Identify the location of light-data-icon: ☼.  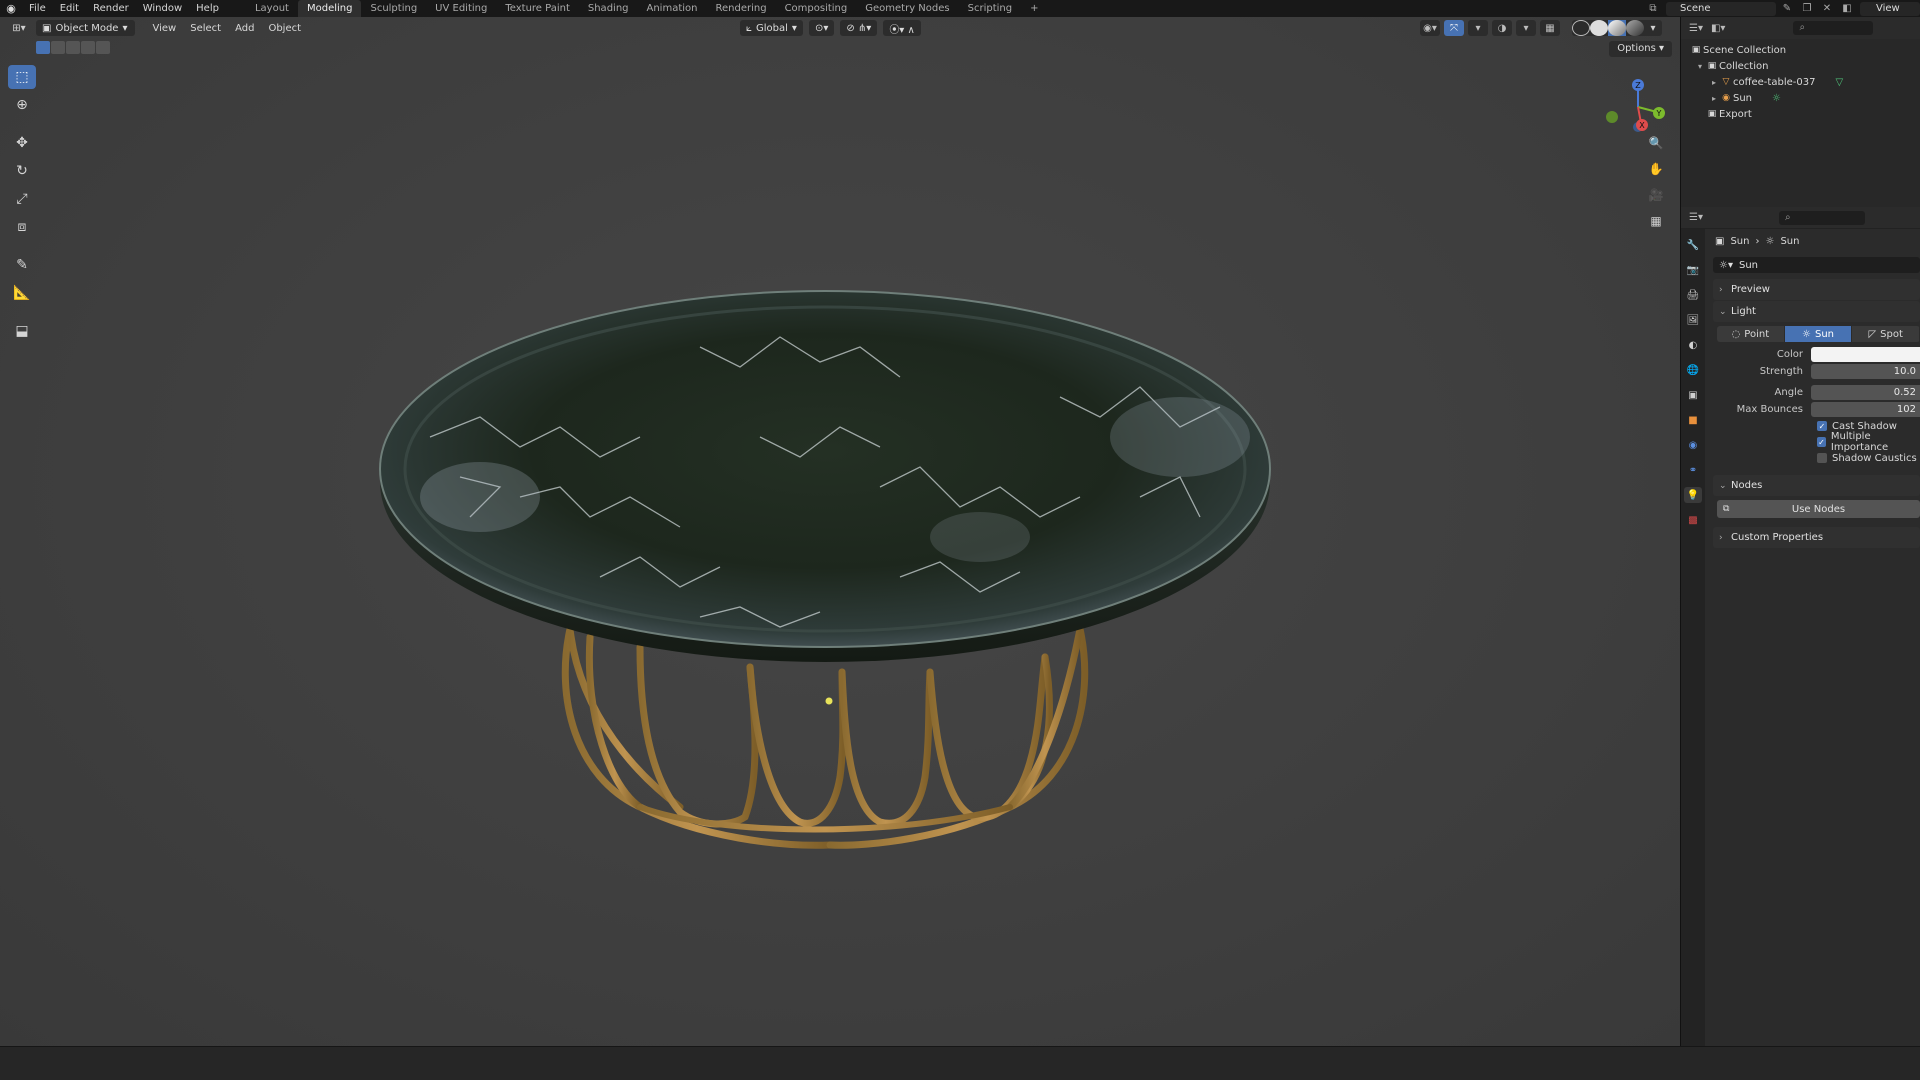
(1776, 98).